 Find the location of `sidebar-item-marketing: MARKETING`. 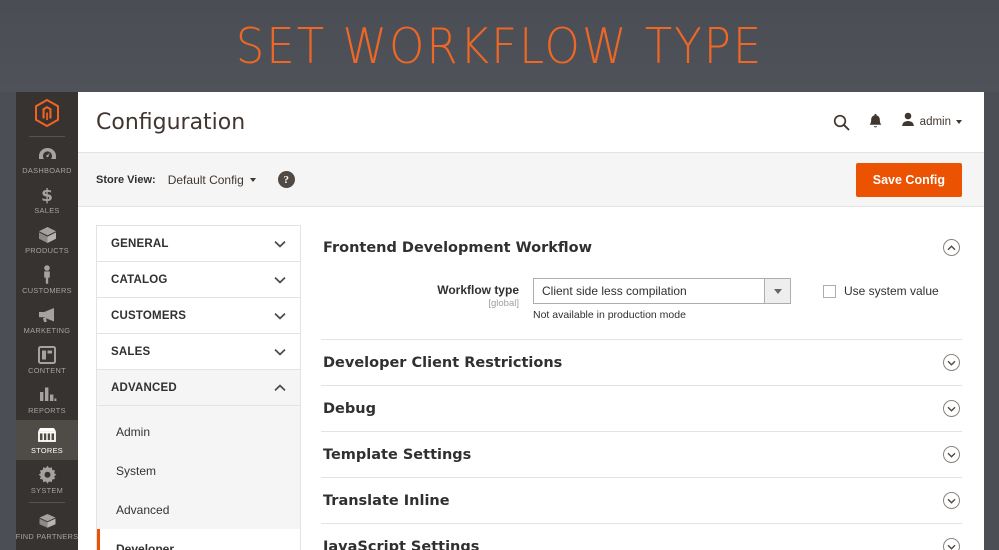

sidebar-item-marketing: MARKETING is located at coordinates (47, 320).